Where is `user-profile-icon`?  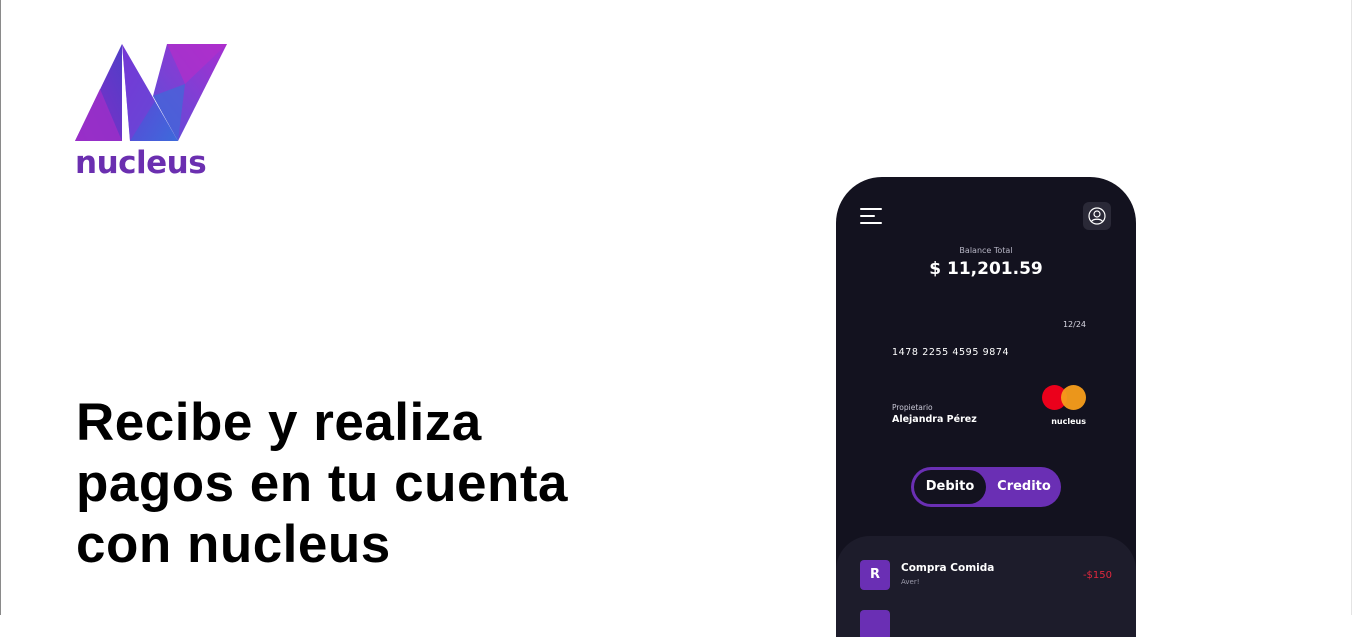 user-profile-icon is located at coordinates (1097, 216).